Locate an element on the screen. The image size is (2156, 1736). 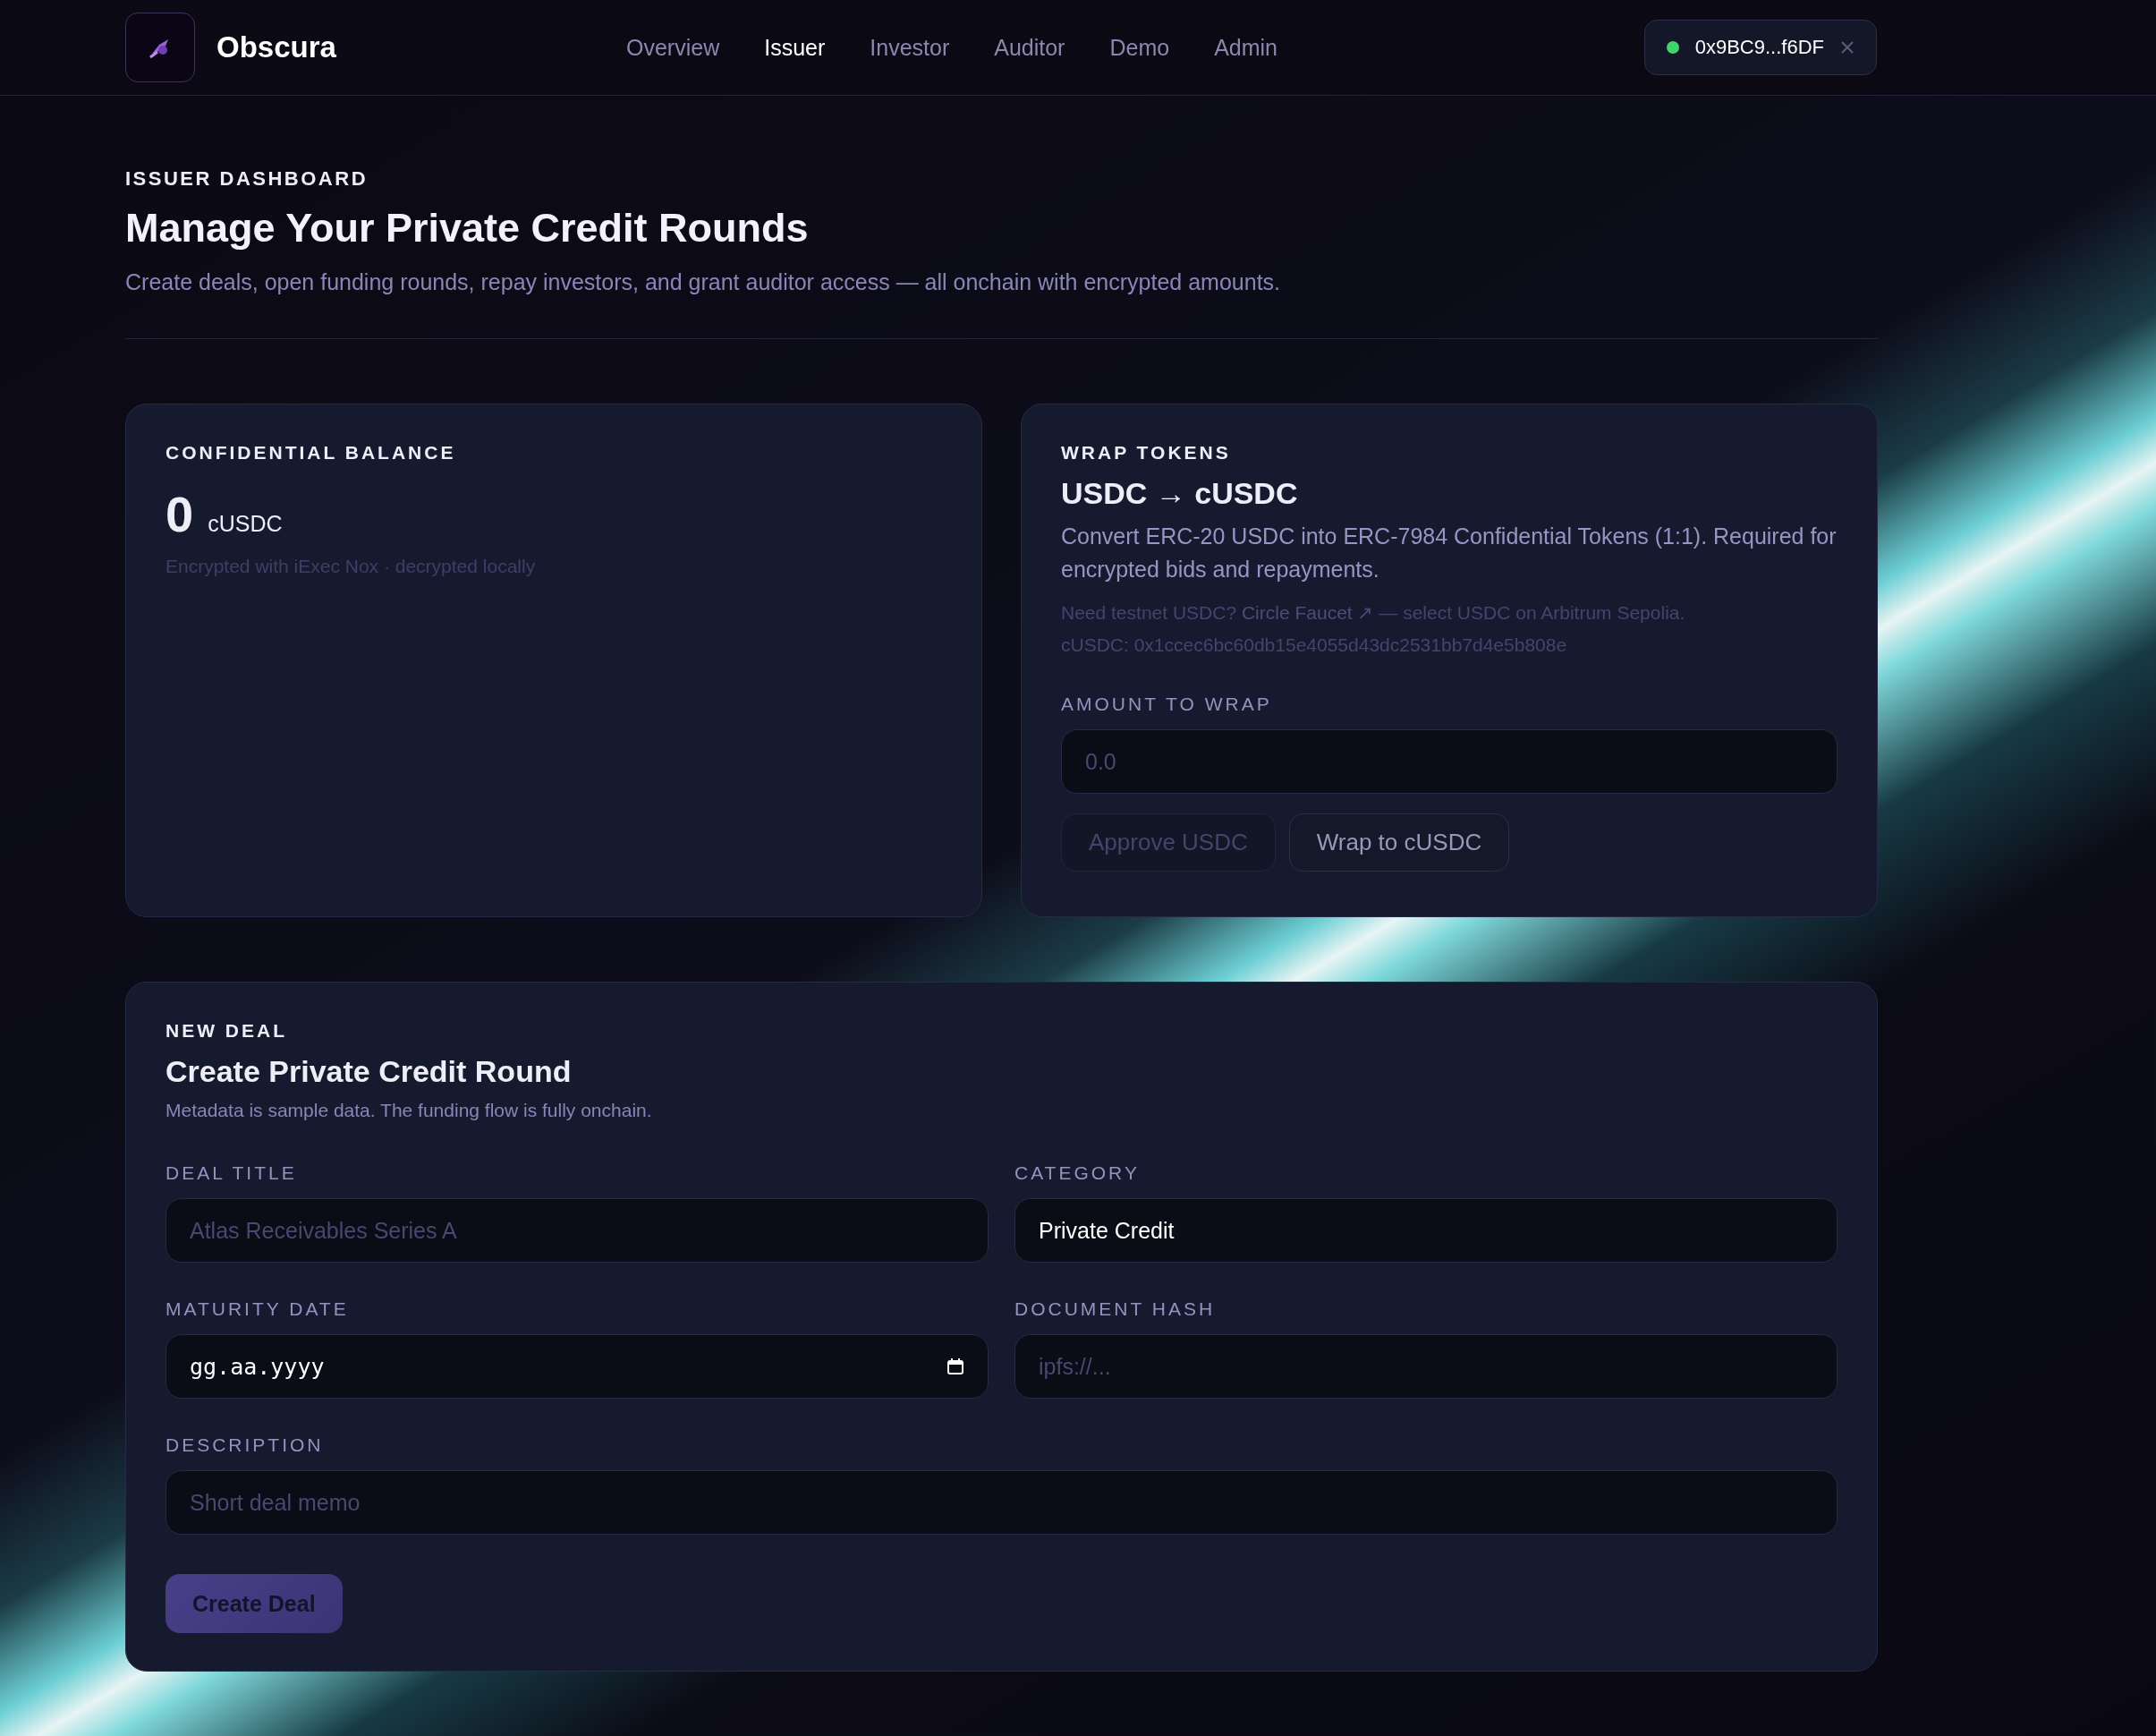
text-input: Atlas Receivables Series A is located at coordinates (578, 1230).